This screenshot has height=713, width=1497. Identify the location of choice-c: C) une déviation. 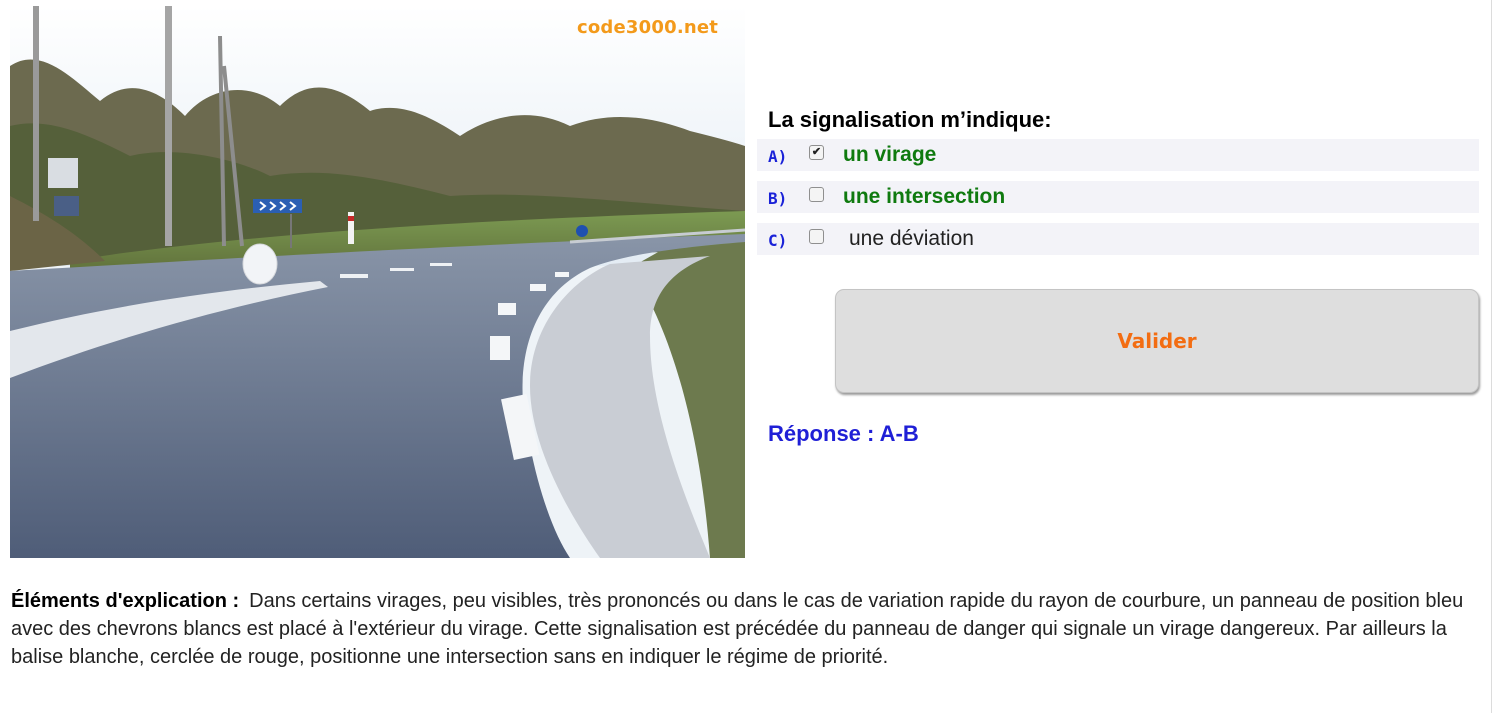
(1118, 239).